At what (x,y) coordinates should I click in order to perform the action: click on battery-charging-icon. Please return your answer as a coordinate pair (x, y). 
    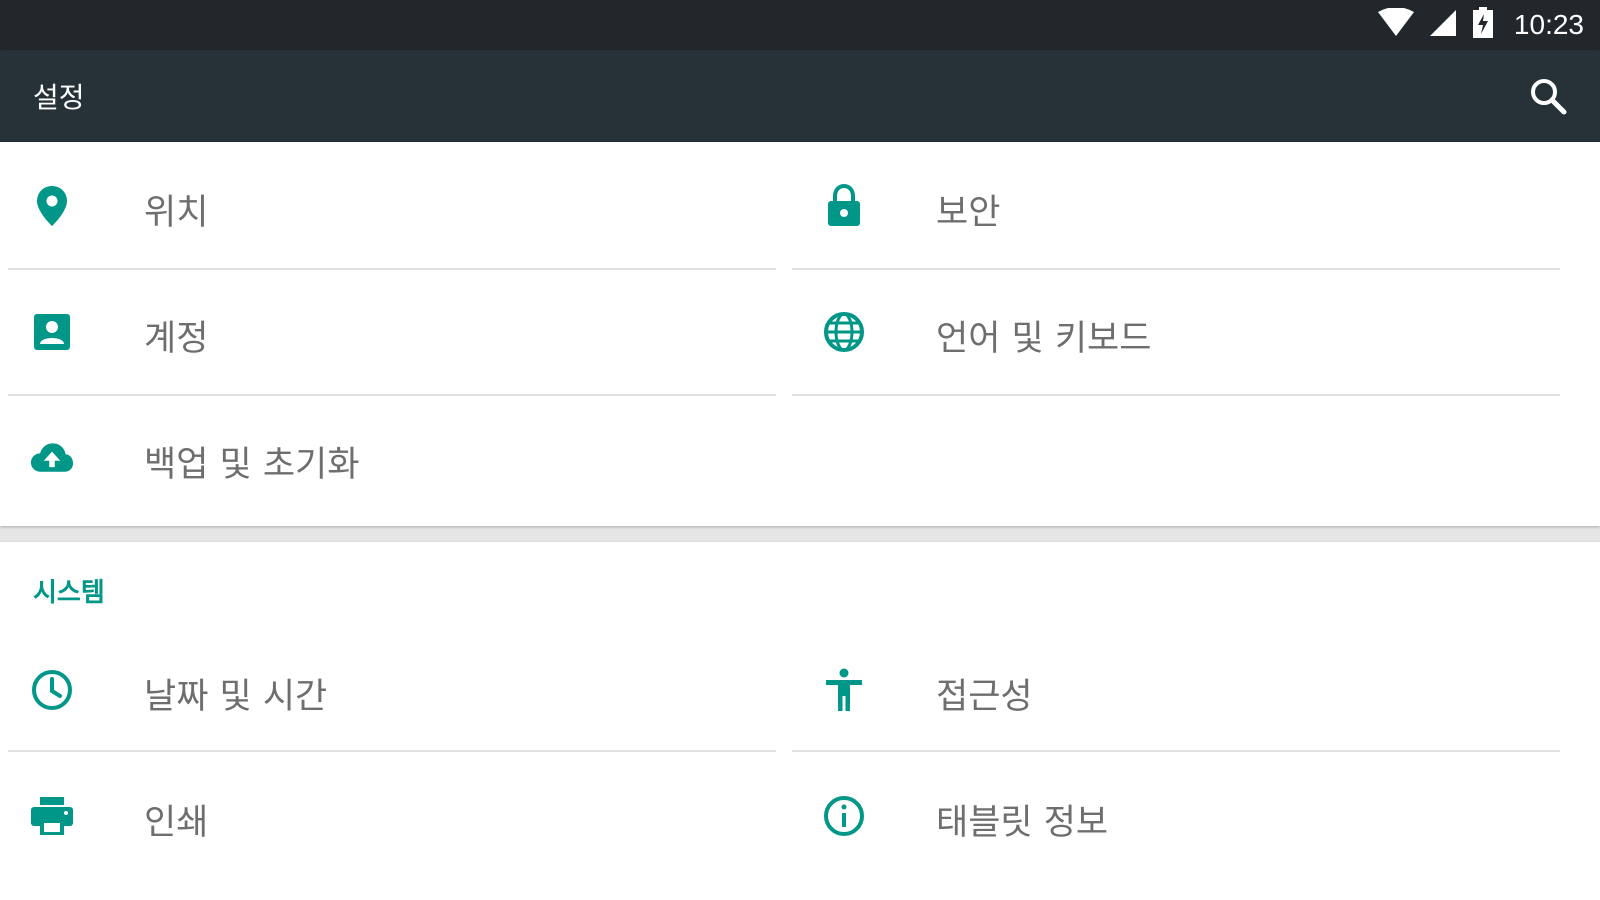
    Looking at the image, I should click on (1483, 25).